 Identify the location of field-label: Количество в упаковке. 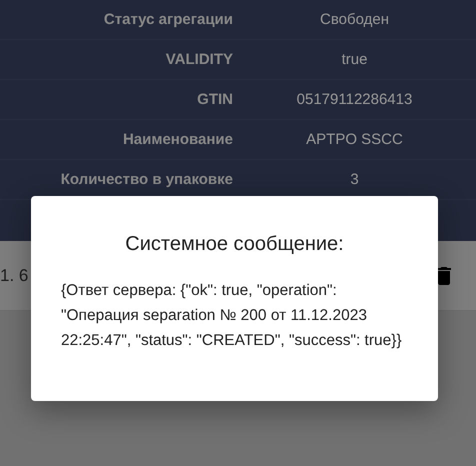
(146, 179).